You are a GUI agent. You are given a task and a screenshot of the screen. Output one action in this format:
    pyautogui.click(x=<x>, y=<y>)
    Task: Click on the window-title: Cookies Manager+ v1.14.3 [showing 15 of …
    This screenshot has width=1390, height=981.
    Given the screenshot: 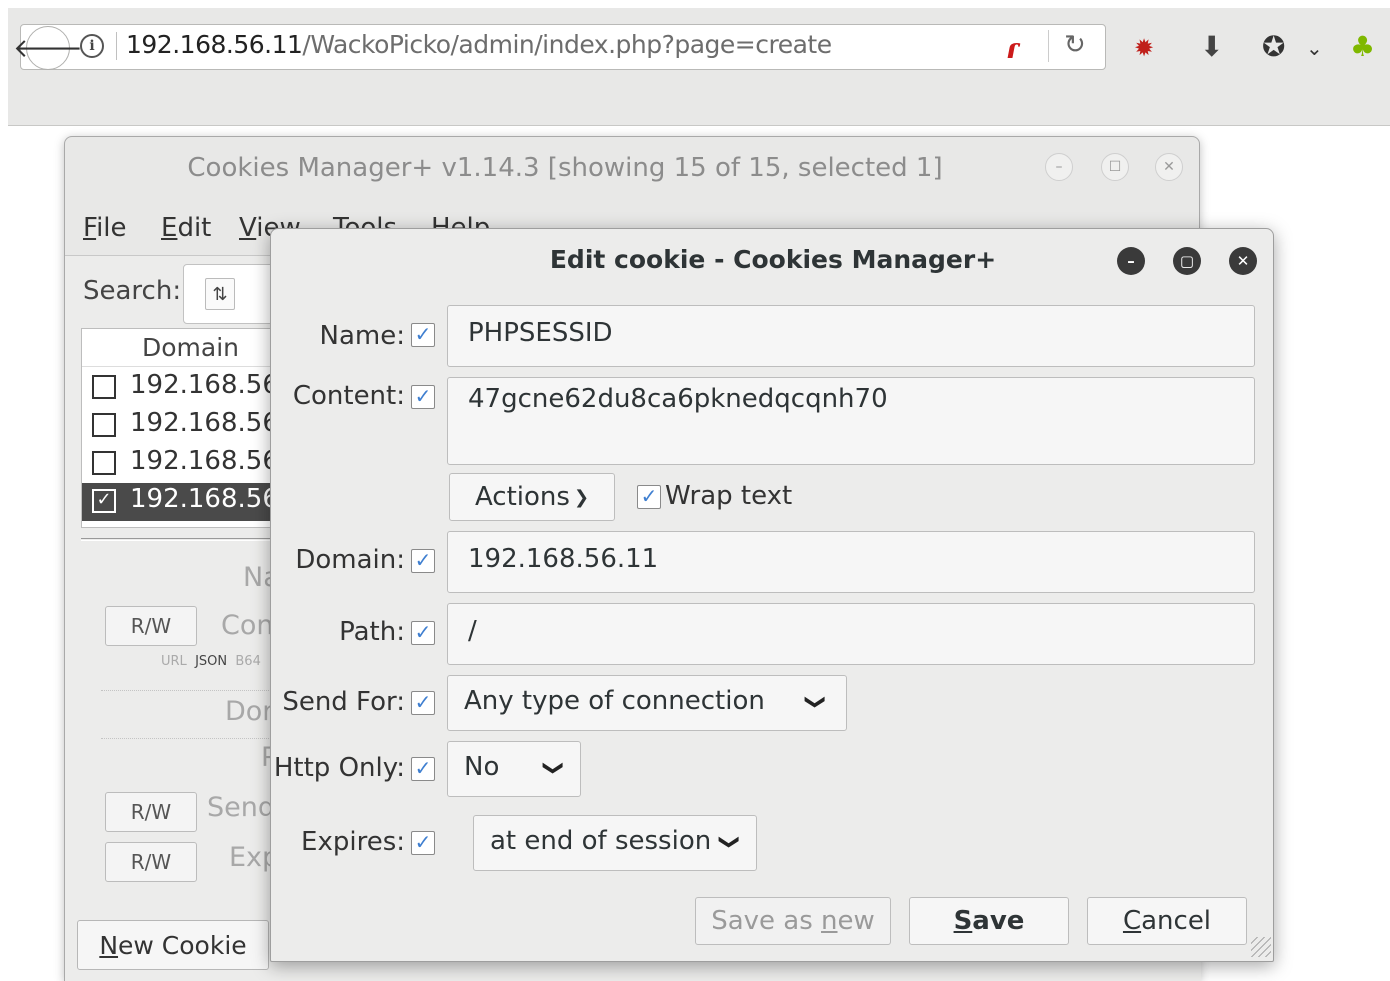 What is the action you would take?
    pyautogui.click(x=565, y=168)
    